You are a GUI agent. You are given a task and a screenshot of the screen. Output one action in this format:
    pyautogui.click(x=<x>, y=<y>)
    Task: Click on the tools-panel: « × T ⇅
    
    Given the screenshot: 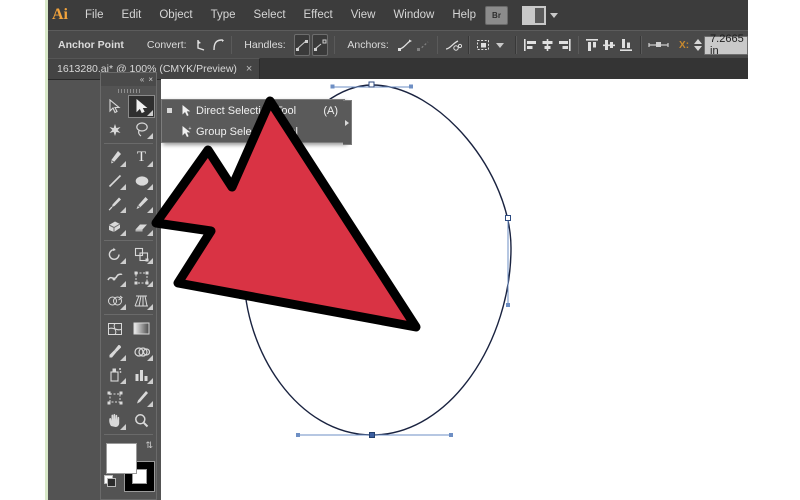 What is the action you would take?
    pyautogui.click(x=128, y=286)
    